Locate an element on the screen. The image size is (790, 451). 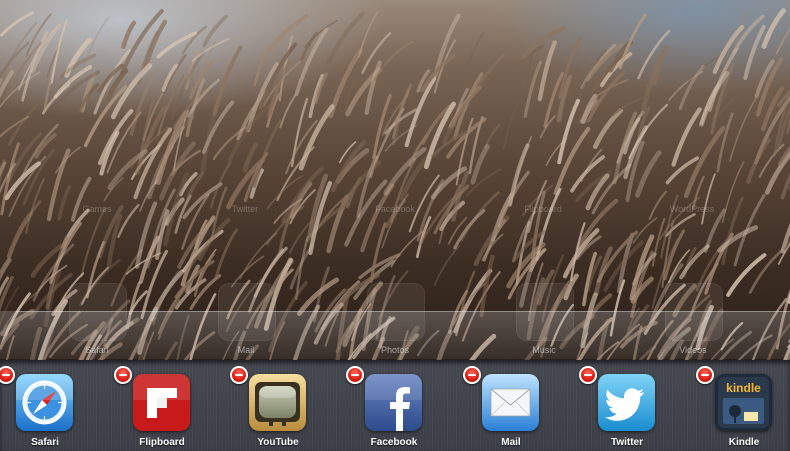
home-icon-label-wordpress: WordPress is located at coordinates (692, 209).